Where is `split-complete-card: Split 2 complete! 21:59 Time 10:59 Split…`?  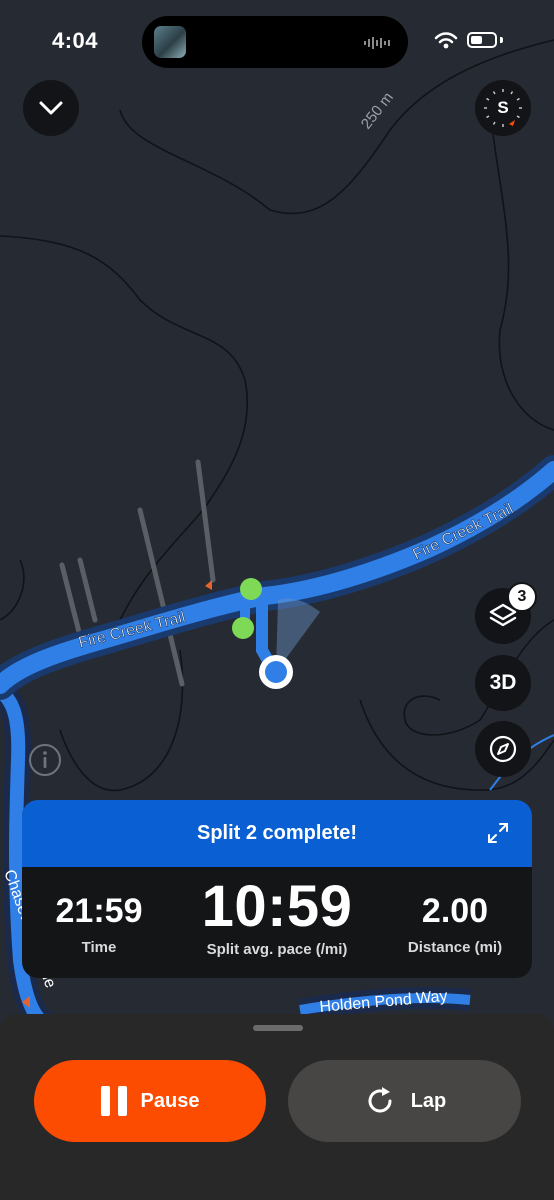
split-complete-card: Split 2 complete! 21:59 Time 10:59 Split… is located at coordinates (277, 889).